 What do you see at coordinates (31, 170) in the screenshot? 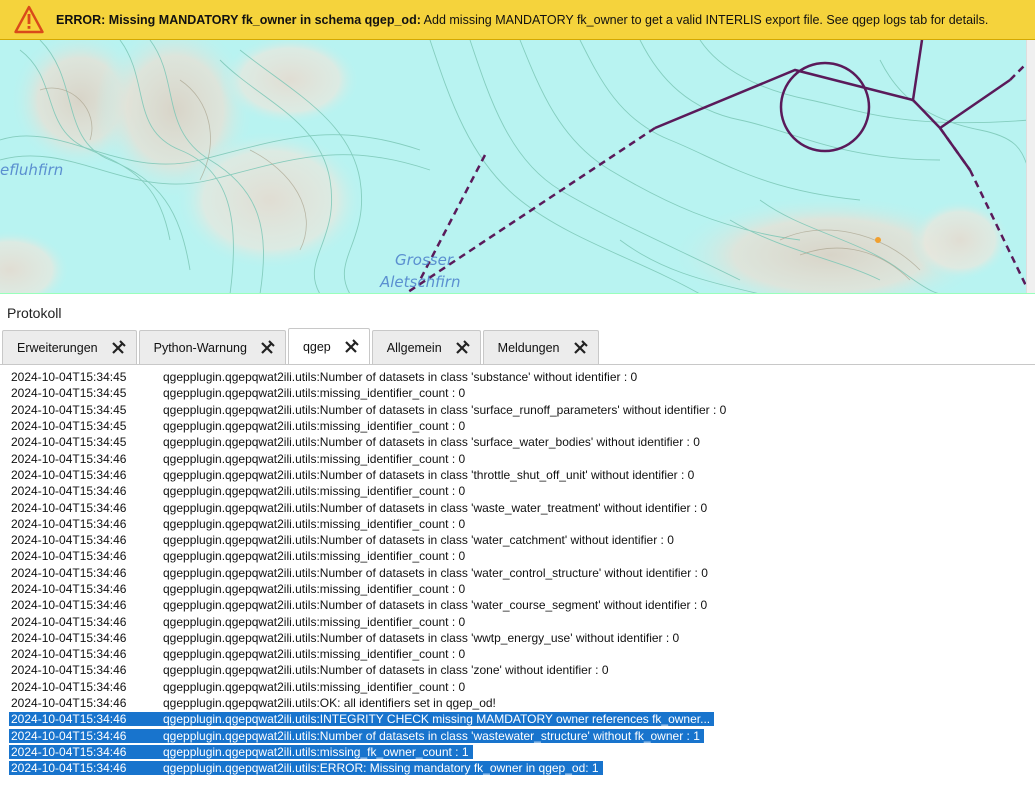
I see `map-label-efluhfirn: efluhfirn` at bounding box center [31, 170].